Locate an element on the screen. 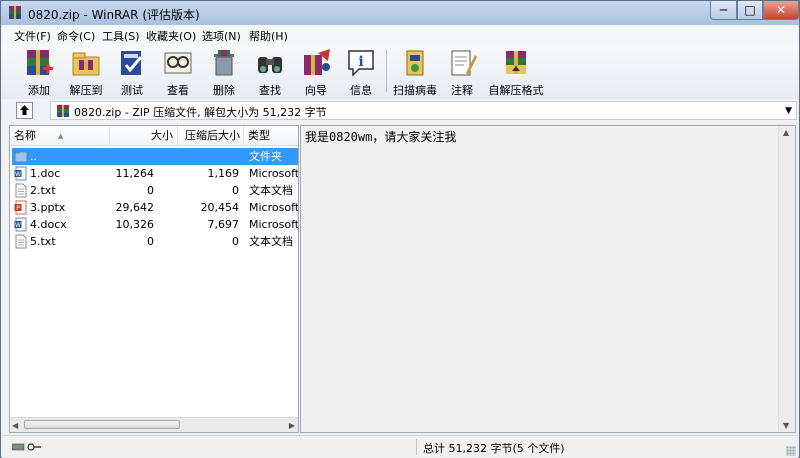  column-header-size: 大小 is located at coordinates (144, 136).